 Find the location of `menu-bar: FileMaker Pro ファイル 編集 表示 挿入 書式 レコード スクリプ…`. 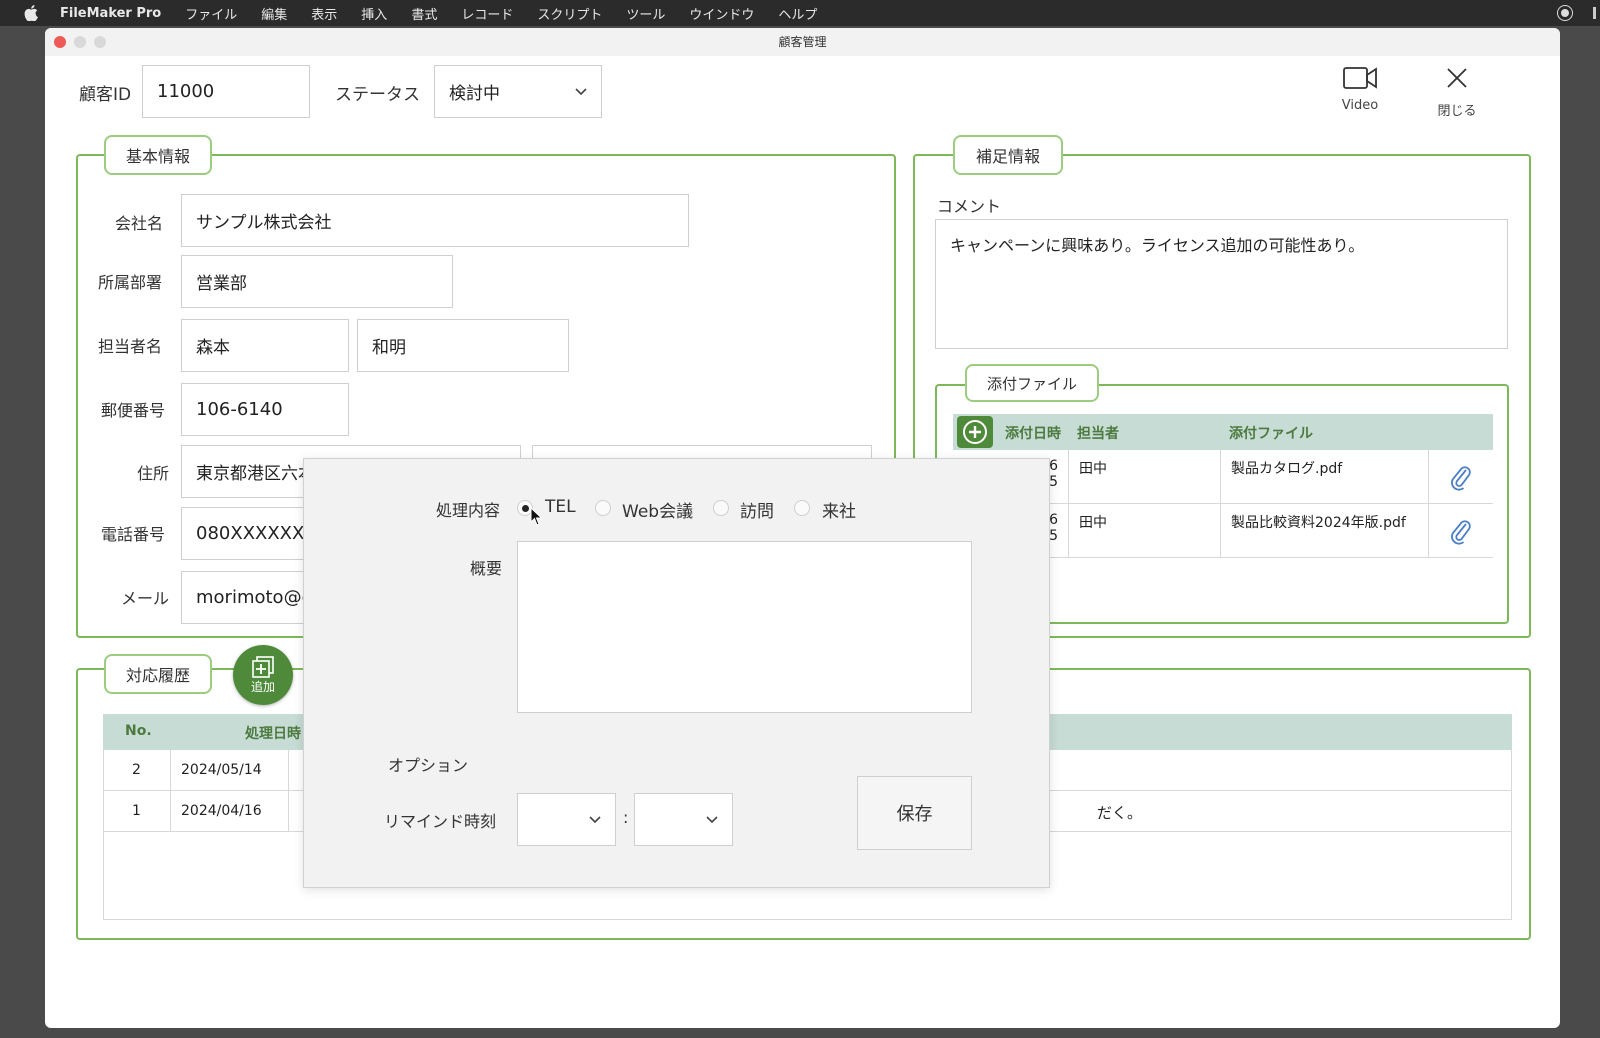

menu-bar: FileMaker Pro ファイル 編集 表示 挿入 書式 レコード スクリプ… is located at coordinates (800, 13).